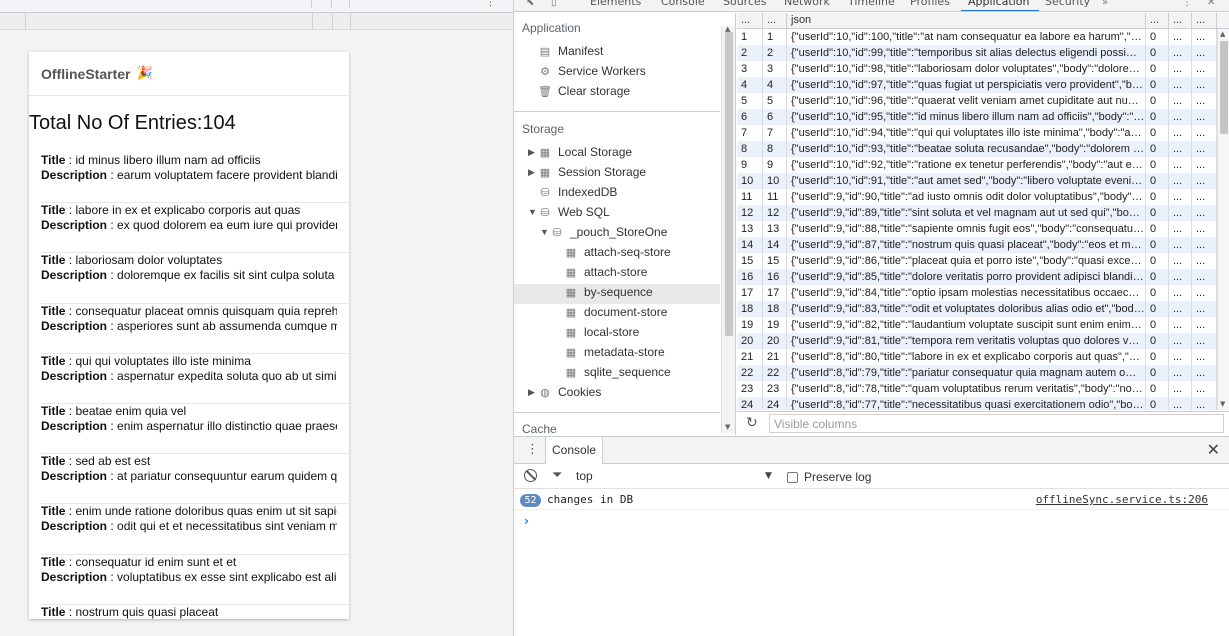  Describe the element at coordinates (156, 561) in the screenshot. I see `entry-title: consequatur id enim sunt et et` at that location.